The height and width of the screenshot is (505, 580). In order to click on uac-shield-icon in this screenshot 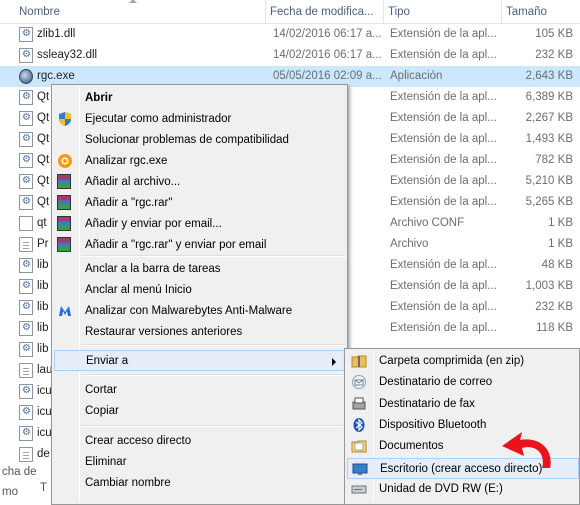, I will do `click(65, 119)`.